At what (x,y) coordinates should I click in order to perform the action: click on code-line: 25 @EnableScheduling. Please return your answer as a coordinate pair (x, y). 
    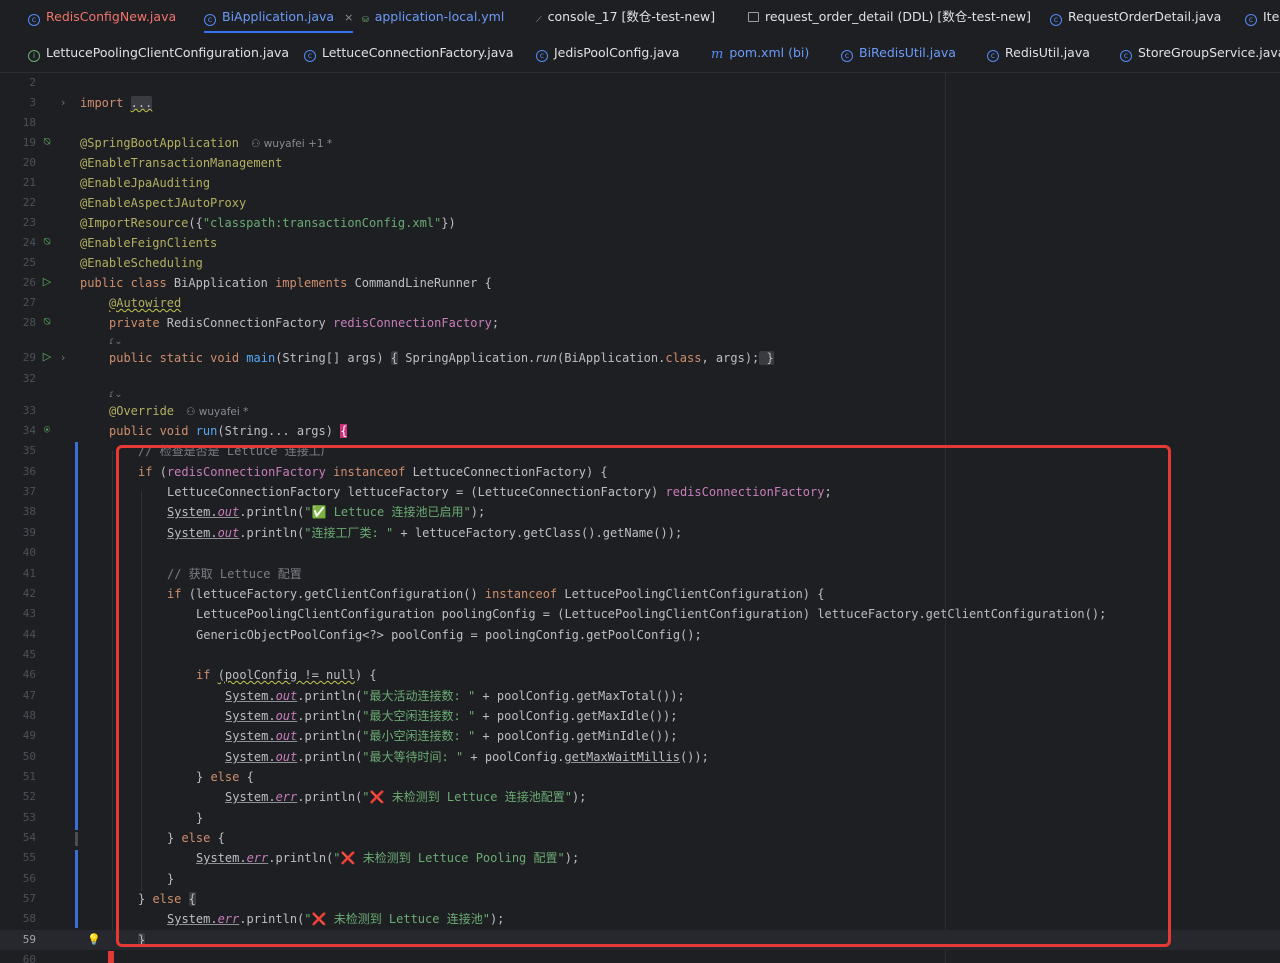
    Looking at the image, I should click on (640, 263).